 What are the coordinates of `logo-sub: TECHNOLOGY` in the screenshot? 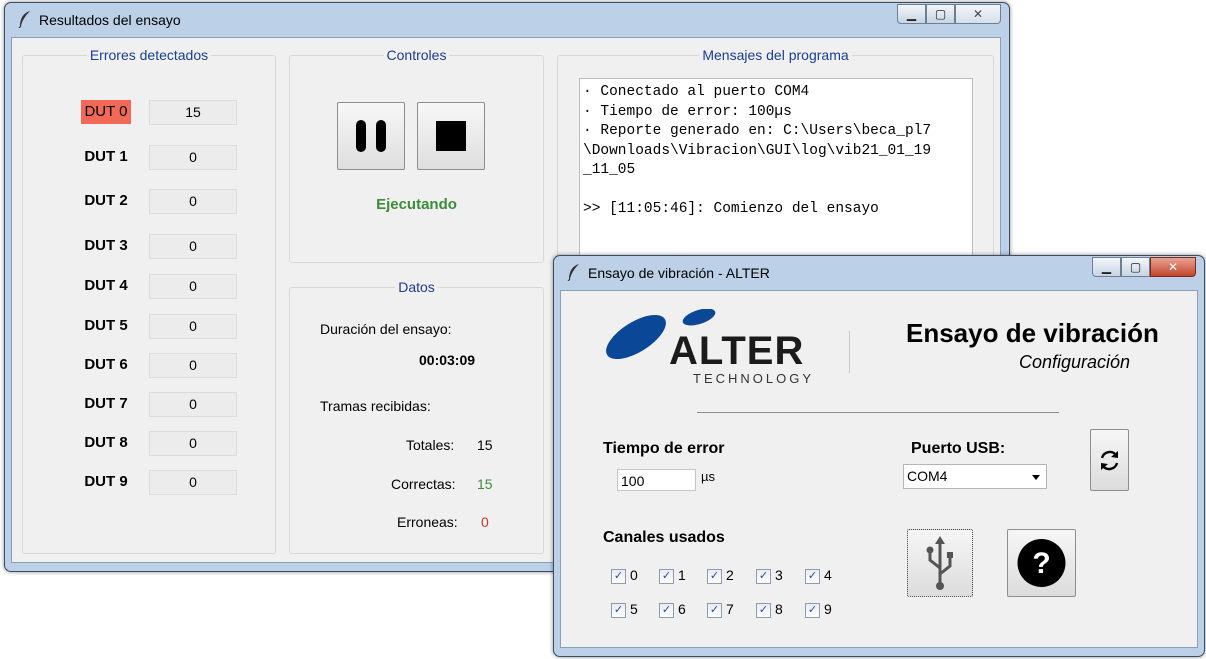 It's located at (754, 378).